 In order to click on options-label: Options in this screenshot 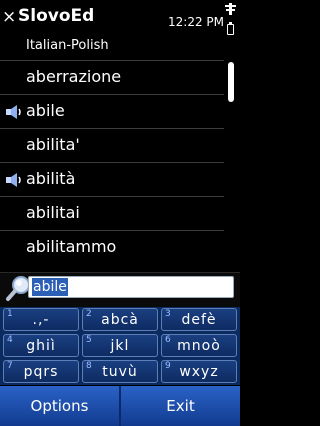, I will do `click(59, 406)`.